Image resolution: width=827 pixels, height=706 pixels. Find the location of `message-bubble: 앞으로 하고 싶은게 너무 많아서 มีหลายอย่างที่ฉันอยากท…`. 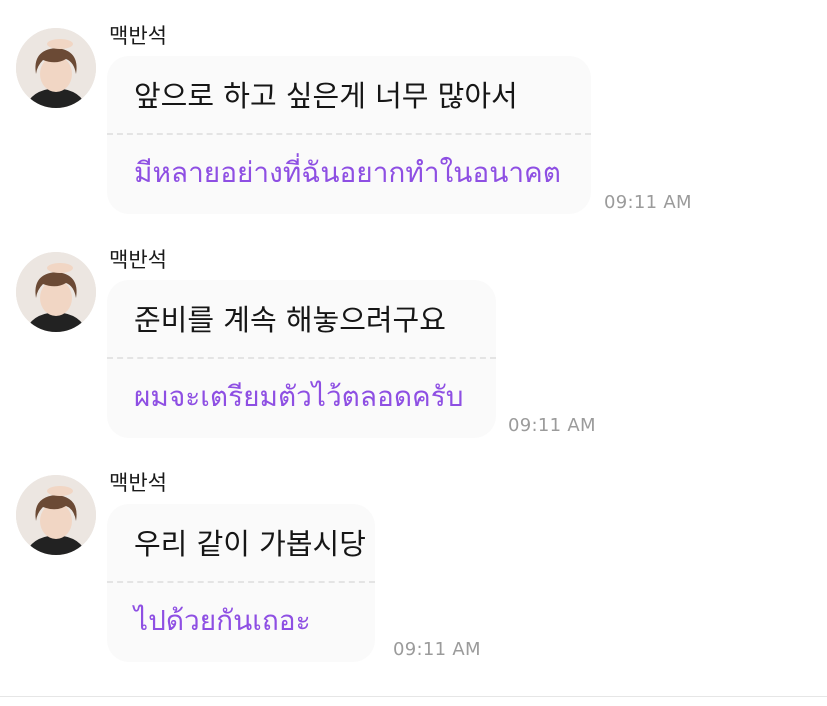

message-bubble: 앞으로 하고 싶은게 너무 많아서 มีหลายอย่างที่ฉันอยากท… is located at coordinates (349, 135).